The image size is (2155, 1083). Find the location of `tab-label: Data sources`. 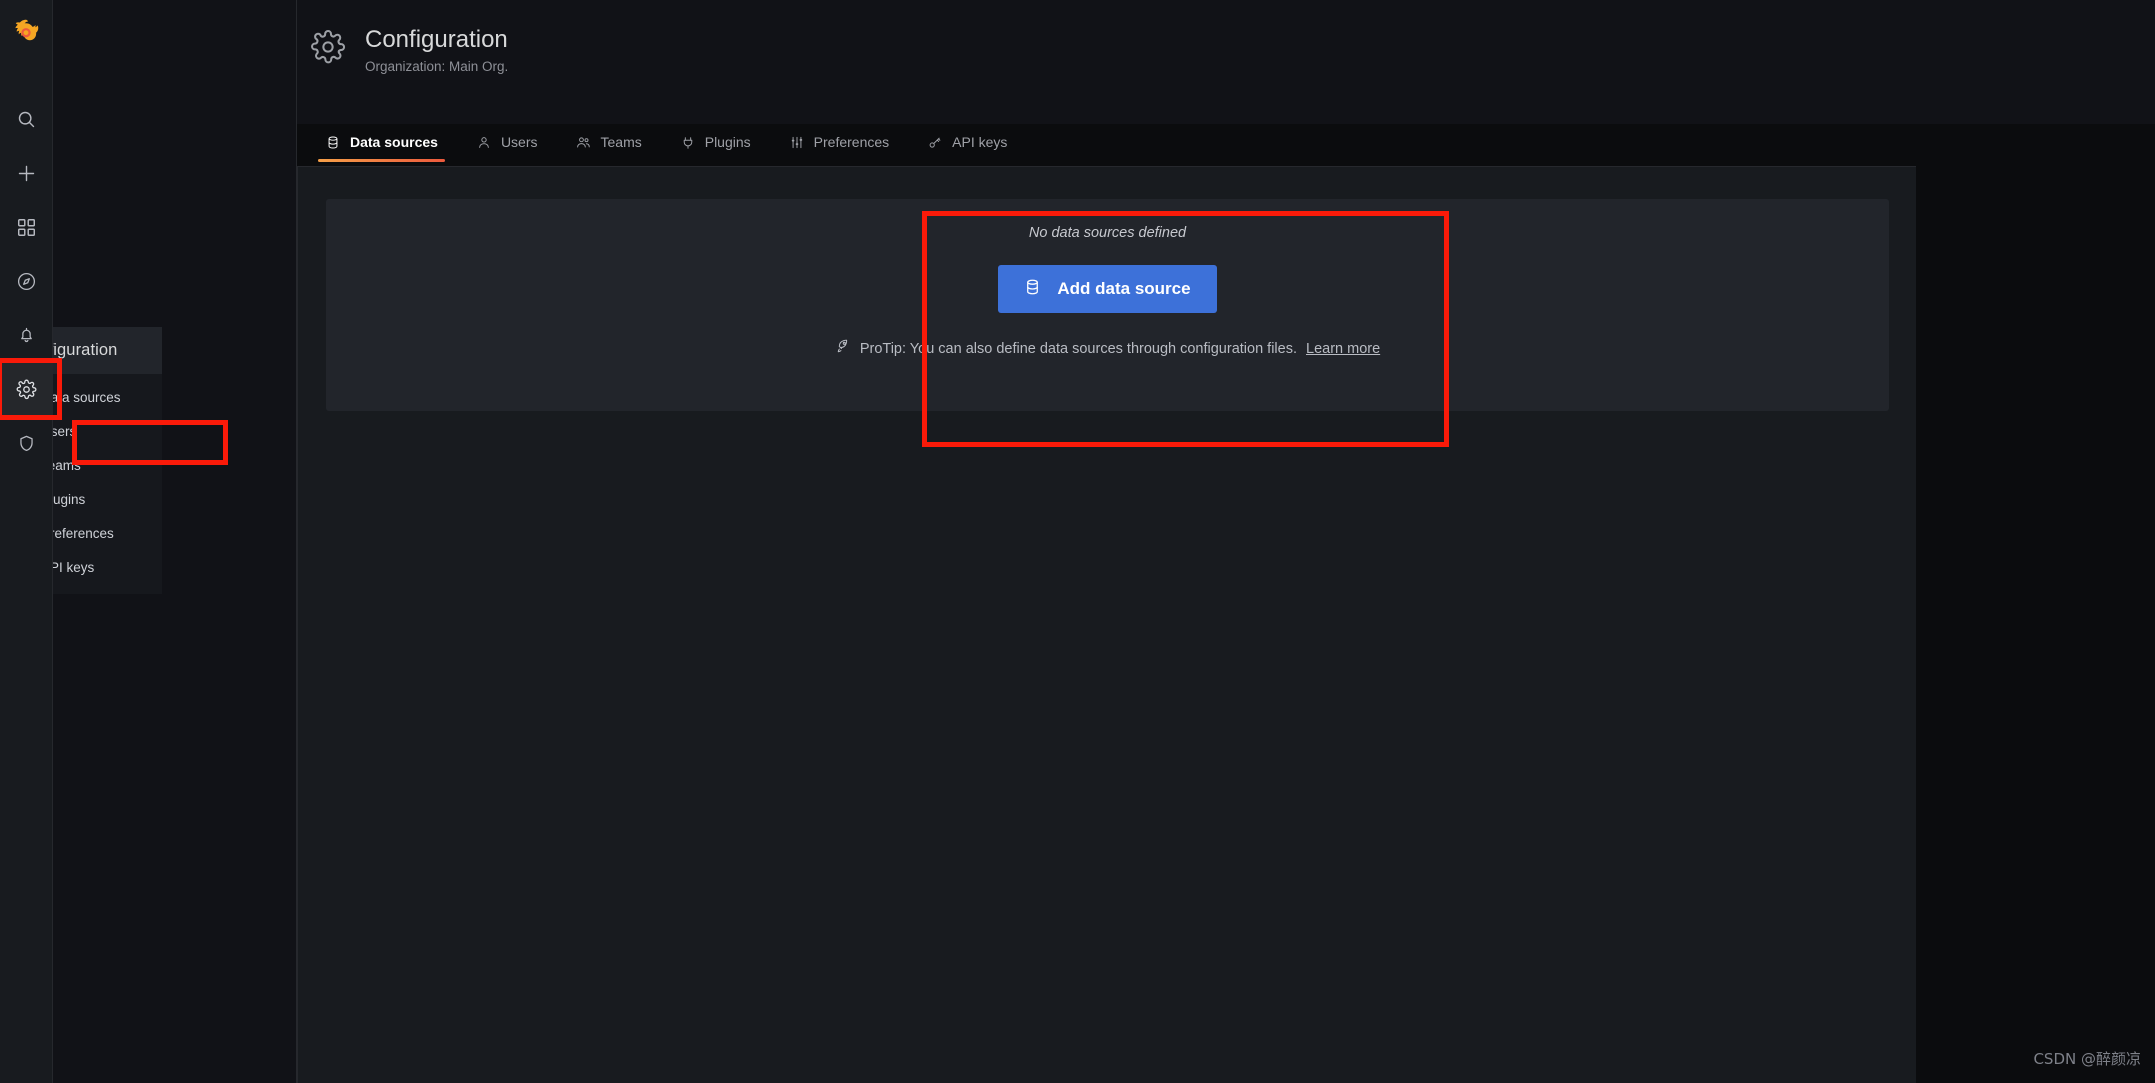

tab-label: Data sources is located at coordinates (394, 142).